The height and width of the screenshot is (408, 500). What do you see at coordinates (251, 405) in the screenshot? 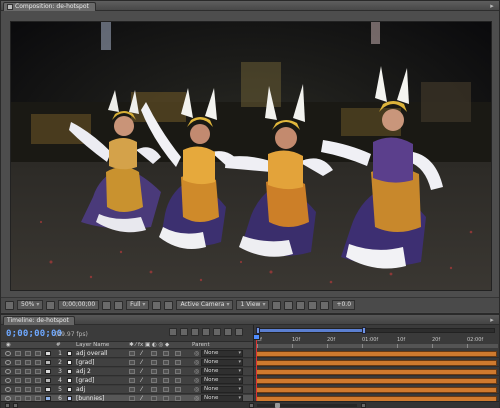
I see `zoom-out-icon` at bounding box center [251, 405].